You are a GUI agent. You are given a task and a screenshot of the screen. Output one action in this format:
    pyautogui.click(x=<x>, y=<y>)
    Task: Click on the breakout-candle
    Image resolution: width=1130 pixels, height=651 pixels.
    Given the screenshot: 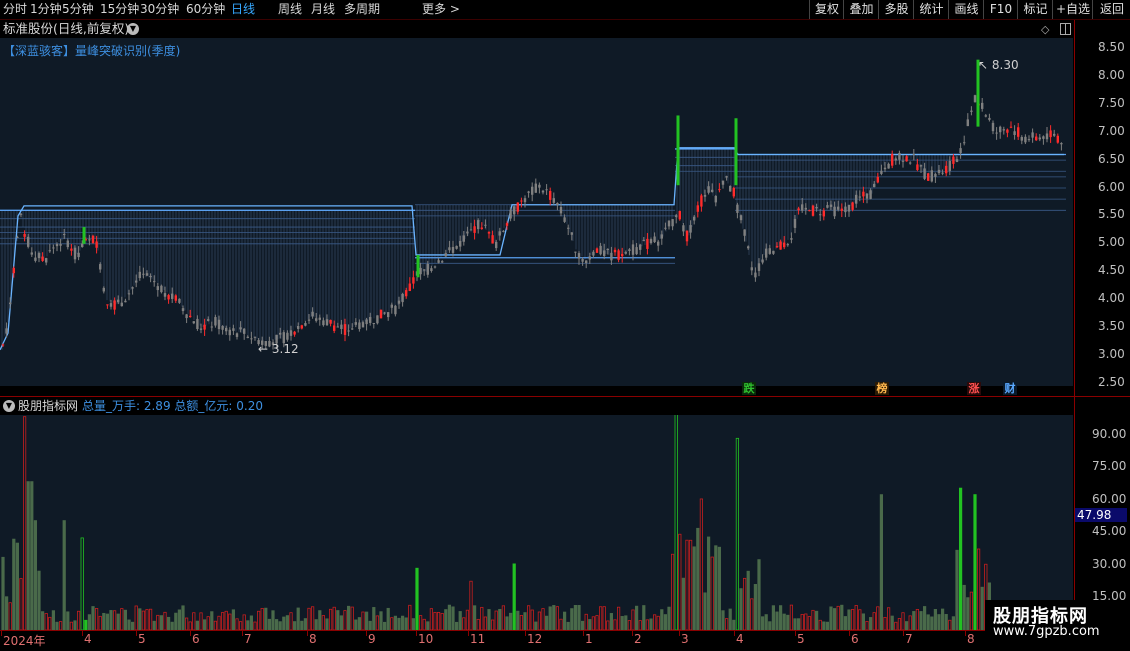 What is the action you would take?
    pyautogui.click(x=678, y=150)
    